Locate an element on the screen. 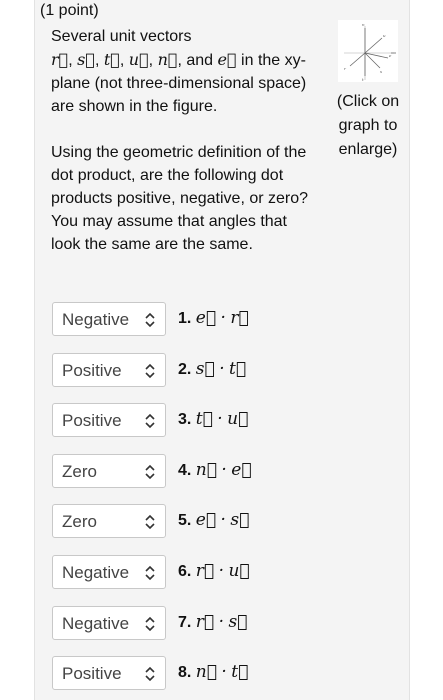 The width and height of the screenshot is (443, 700). vec-u: u⃗ is located at coordinates (138, 59).